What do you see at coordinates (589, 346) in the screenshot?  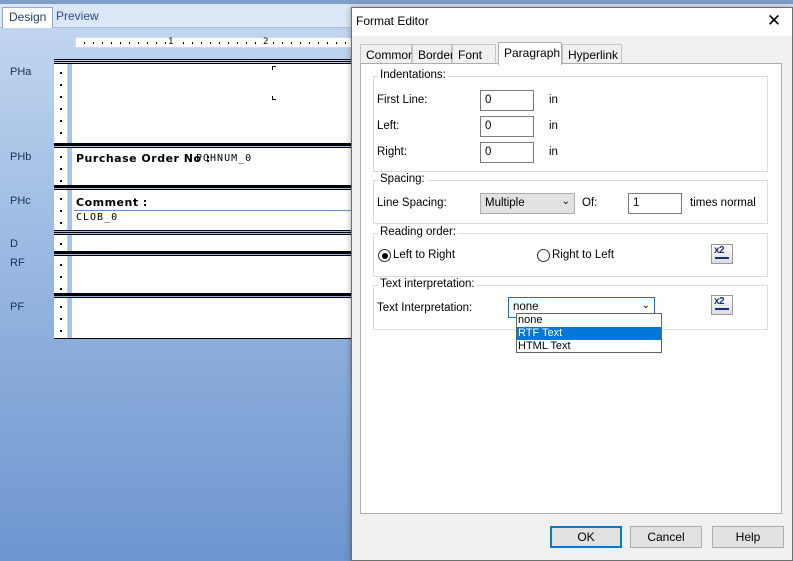 I see `dropdown-option-html: HTML Text` at bounding box center [589, 346].